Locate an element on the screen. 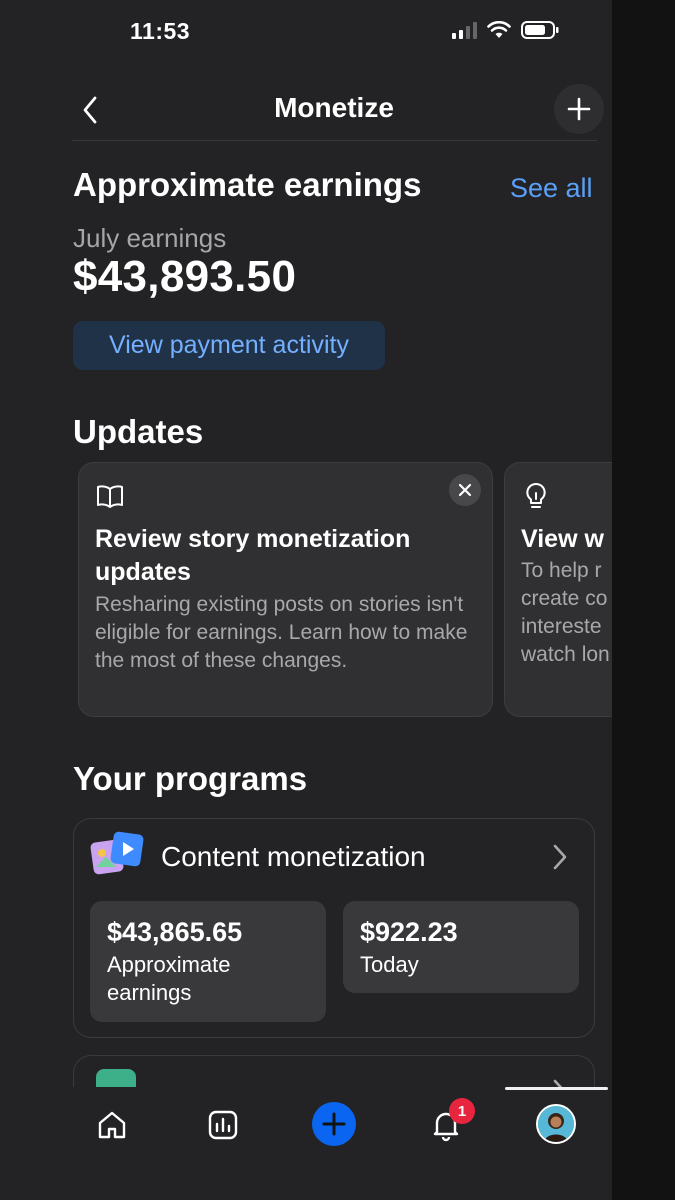  chevron-right-icon is located at coordinates (560, 857).